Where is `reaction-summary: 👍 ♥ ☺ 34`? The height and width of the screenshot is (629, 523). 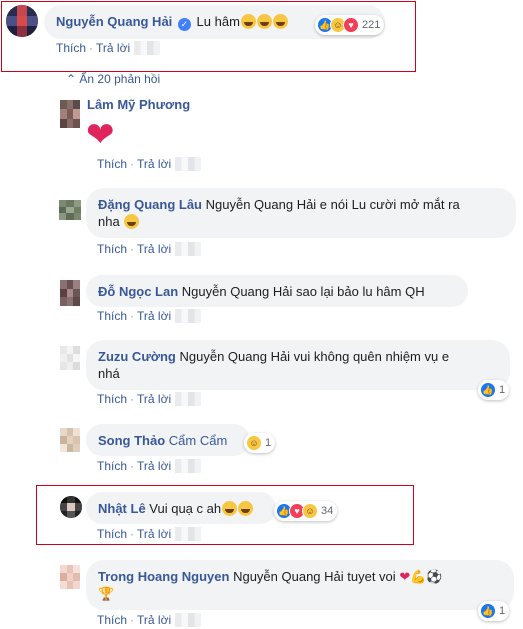
reaction-summary: 👍 ♥ ☺ 34 is located at coordinates (306, 511).